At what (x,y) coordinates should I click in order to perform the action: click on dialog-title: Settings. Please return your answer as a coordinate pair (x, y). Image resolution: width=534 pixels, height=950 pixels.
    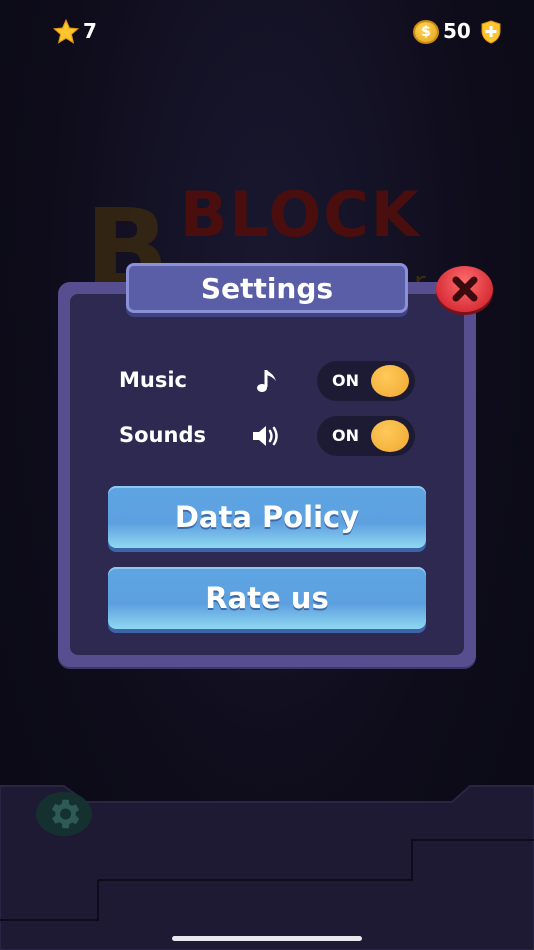
    Looking at the image, I should click on (267, 288).